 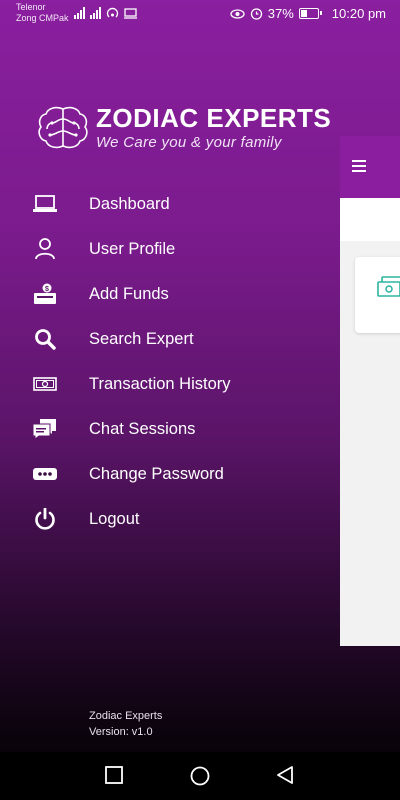 I want to click on menu-label: Logout, so click(x=114, y=519).